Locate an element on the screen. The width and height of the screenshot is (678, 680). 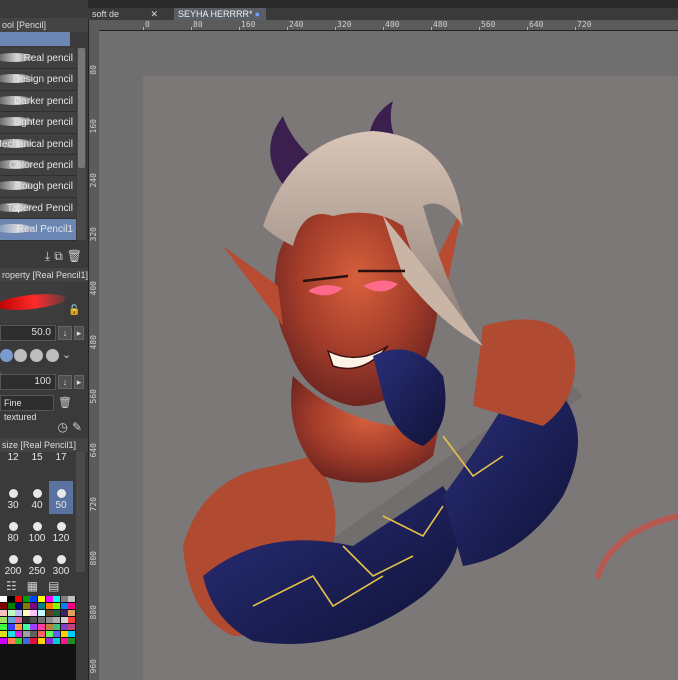
brush-item: Colored pencil is located at coordinates (38, 165).